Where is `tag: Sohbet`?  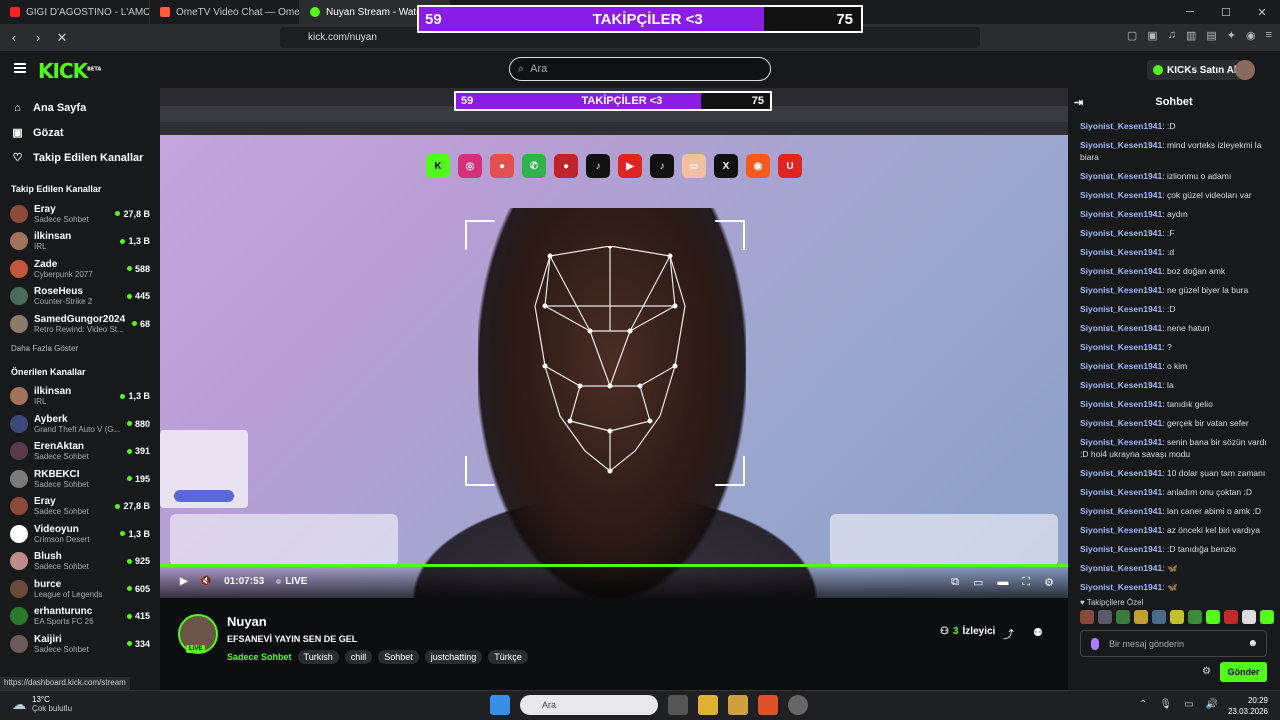 tag: Sohbet is located at coordinates (398, 657).